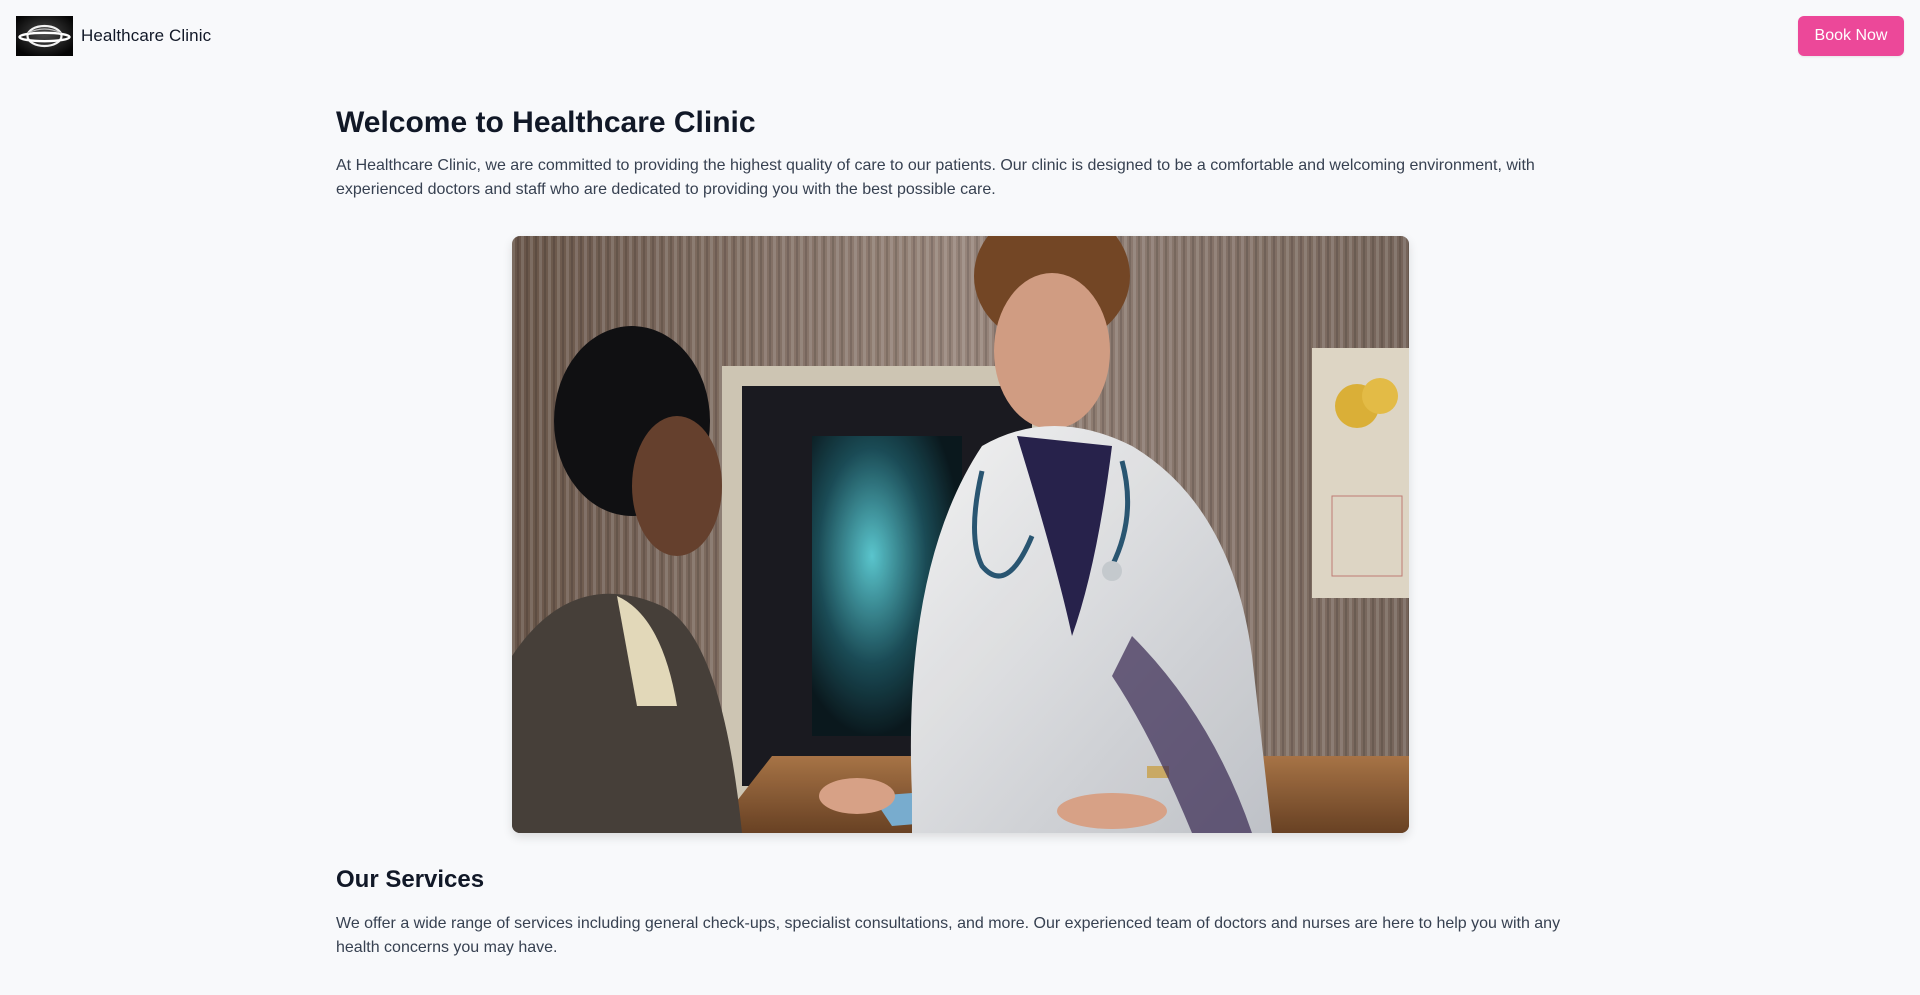 This screenshot has height=995, width=1920. Describe the element at coordinates (960, 36) in the screenshot. I see `top-navigation-bar: Healthcare Clinic Book Now` at that location.